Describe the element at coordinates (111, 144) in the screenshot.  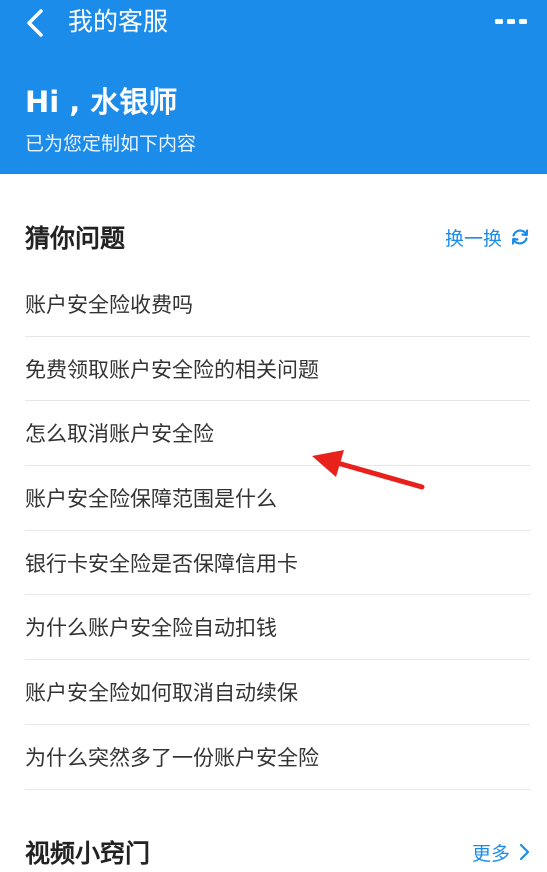
I see `subtitle: 已为您定制如下内容` at that location.